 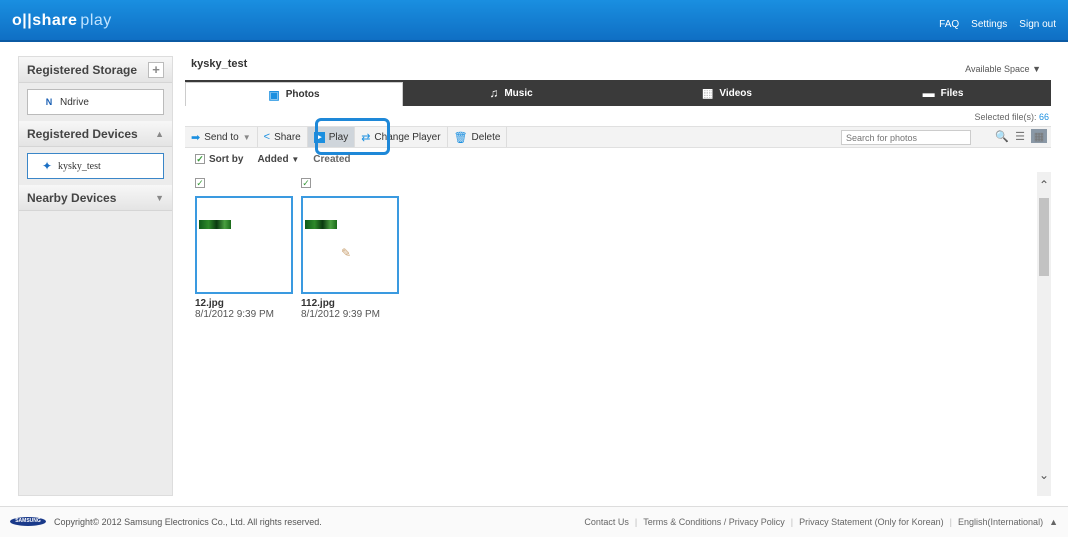 I want to click on tab-label: Files, so click(x=952, y=93).